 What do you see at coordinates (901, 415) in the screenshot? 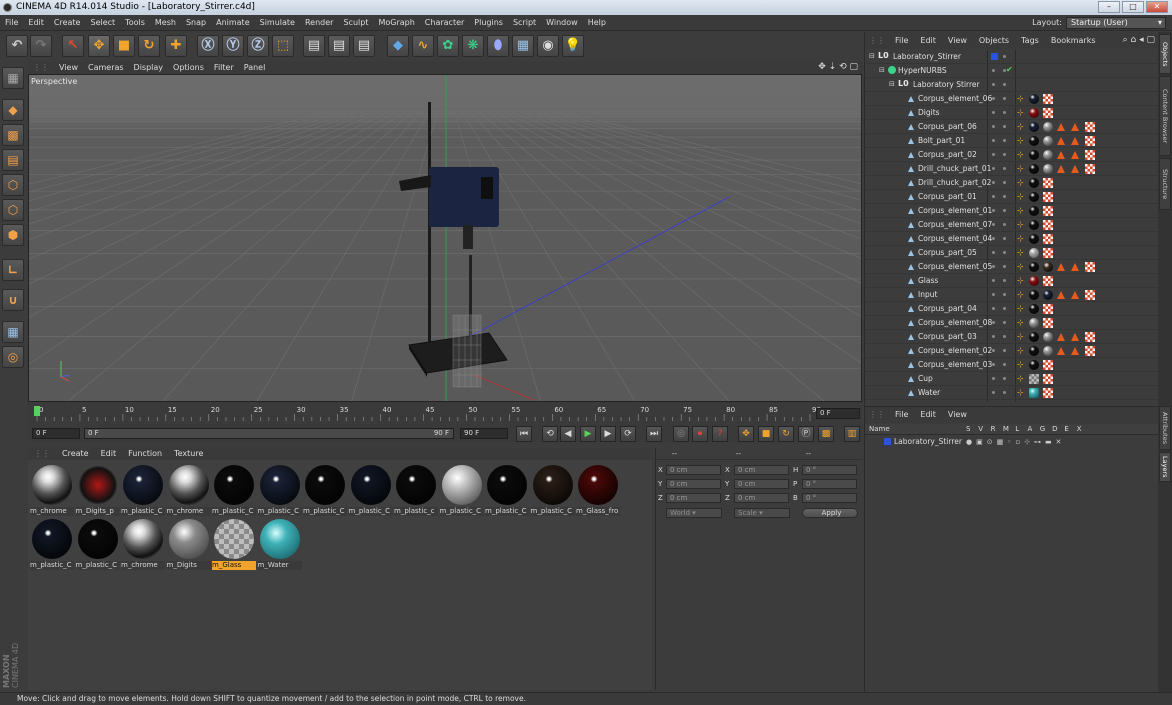
I see `layer-menu-file: File` at bounding box center [901, 415].